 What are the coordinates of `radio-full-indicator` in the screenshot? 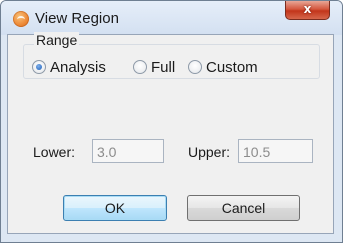 It's located at (140, 67).